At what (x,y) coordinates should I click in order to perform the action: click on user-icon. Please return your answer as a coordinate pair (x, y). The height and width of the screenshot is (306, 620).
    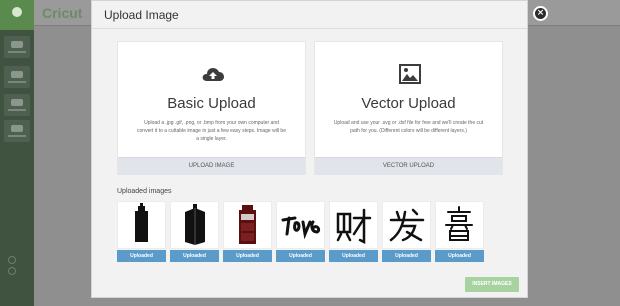
    Looking at the image, I should click on (17, 12).